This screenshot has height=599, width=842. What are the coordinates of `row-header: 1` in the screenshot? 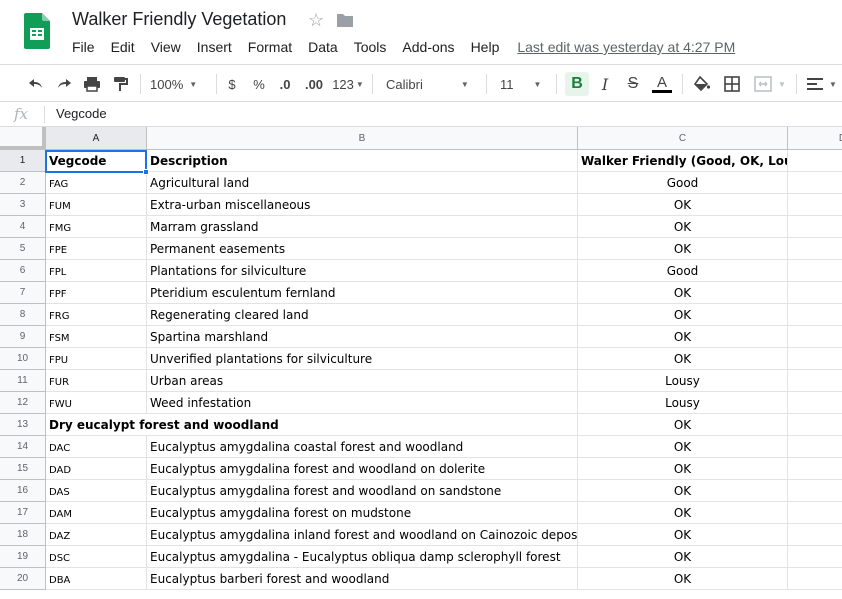 It's located at (23, 161).